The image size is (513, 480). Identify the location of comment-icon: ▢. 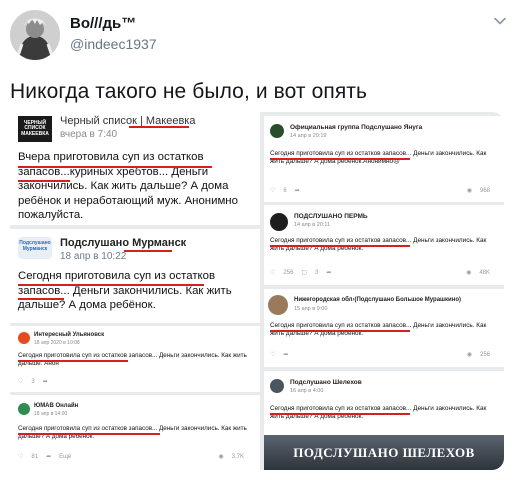
(304, 272).